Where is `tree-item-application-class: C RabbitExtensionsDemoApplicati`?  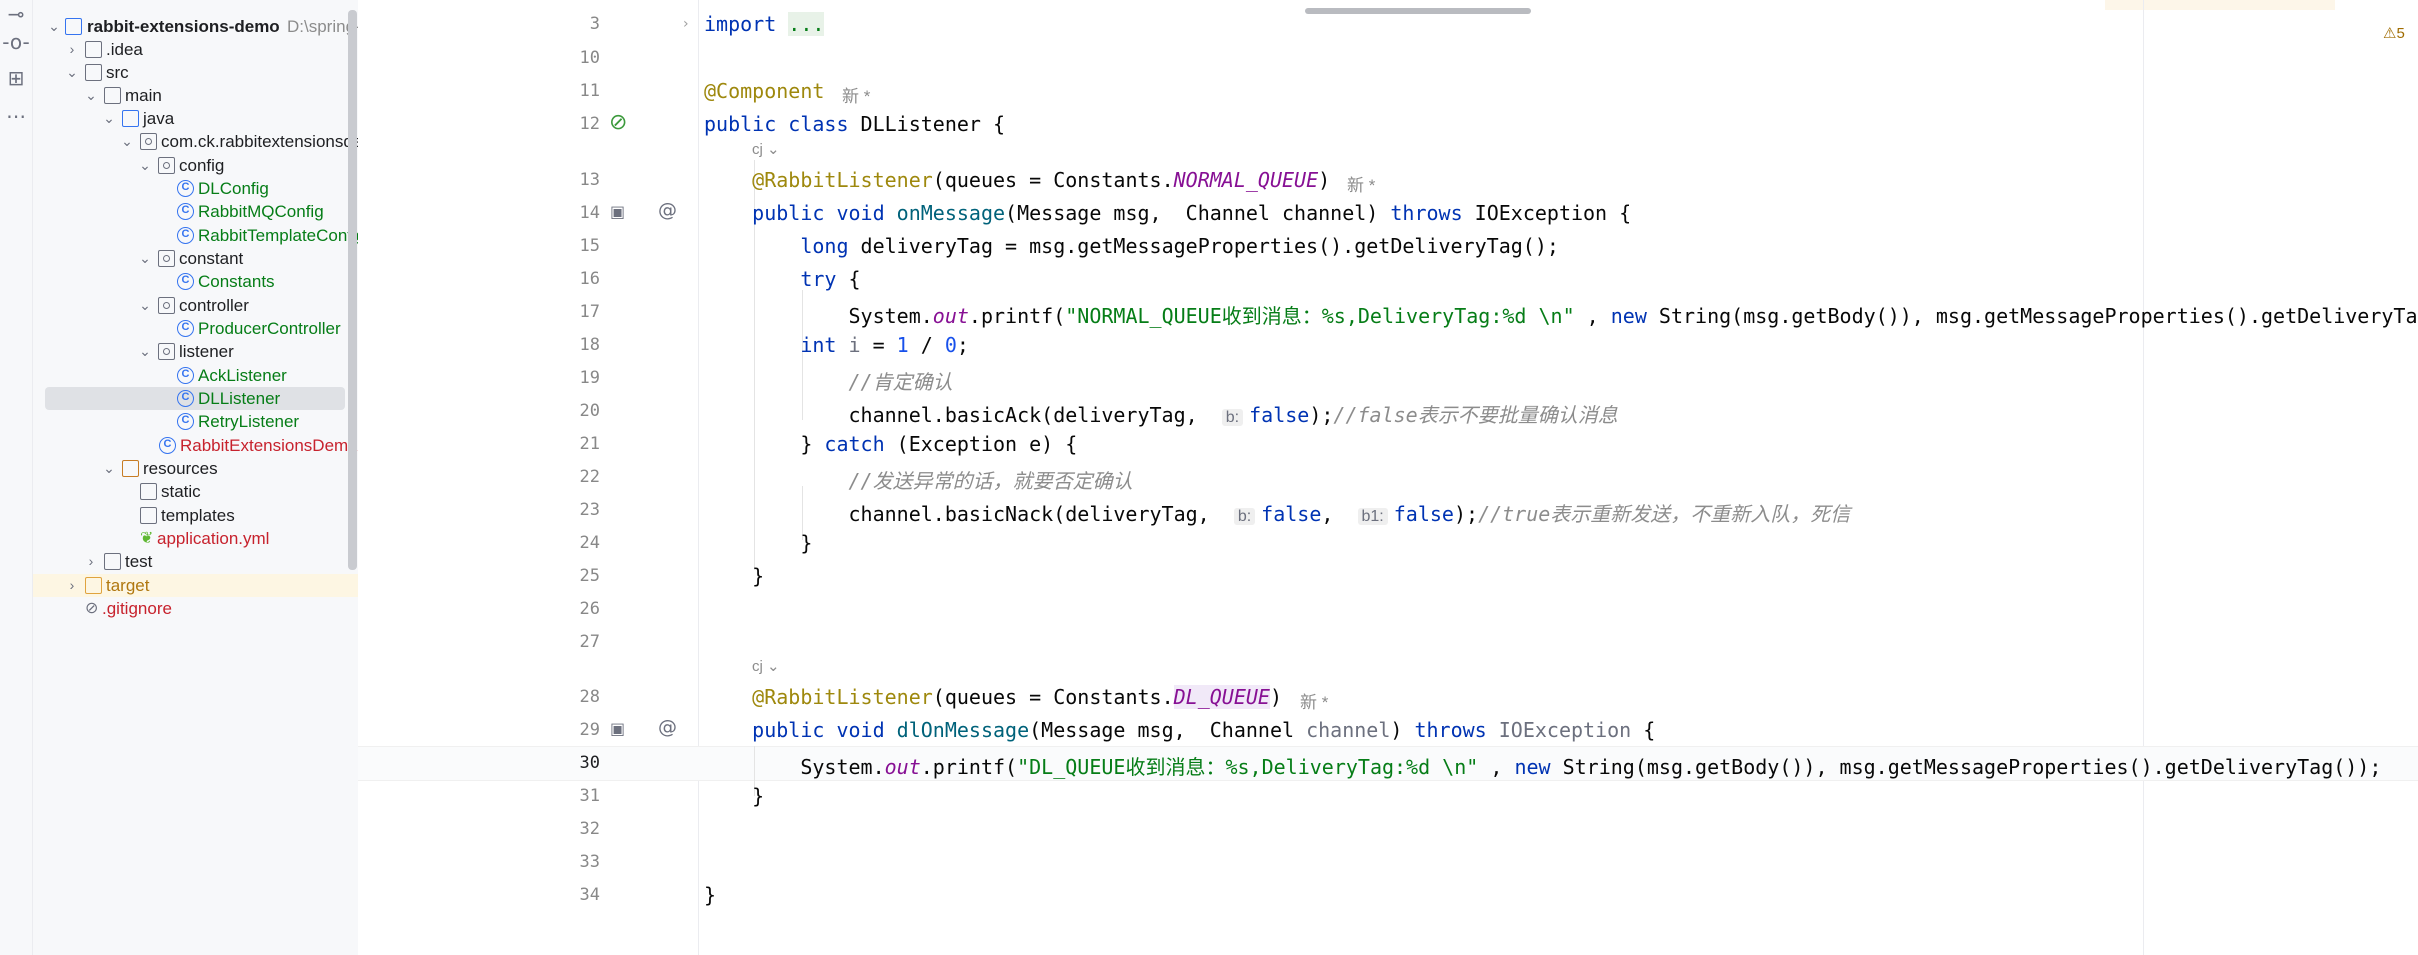 tree-item-application-class: C RabbitExtensionsDemoApplicati is located at coordinates (195, 445).